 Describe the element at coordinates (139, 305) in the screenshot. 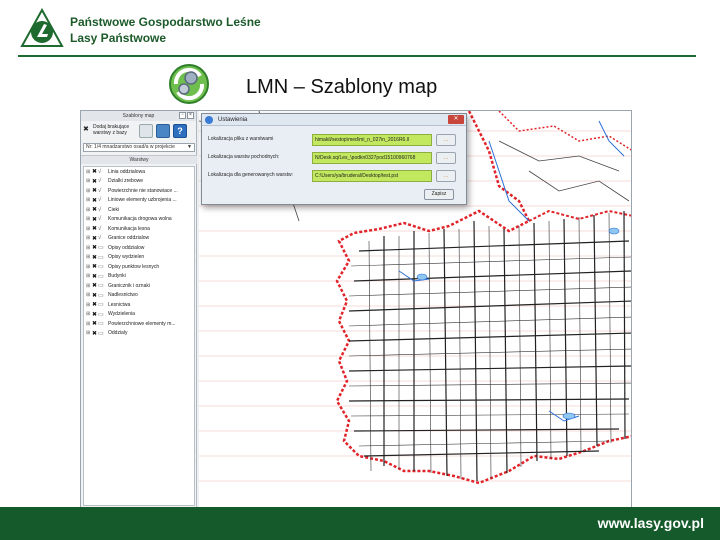

I see `layer-item: ⊞ ✖ ▭ Lesnictwa` at that location.